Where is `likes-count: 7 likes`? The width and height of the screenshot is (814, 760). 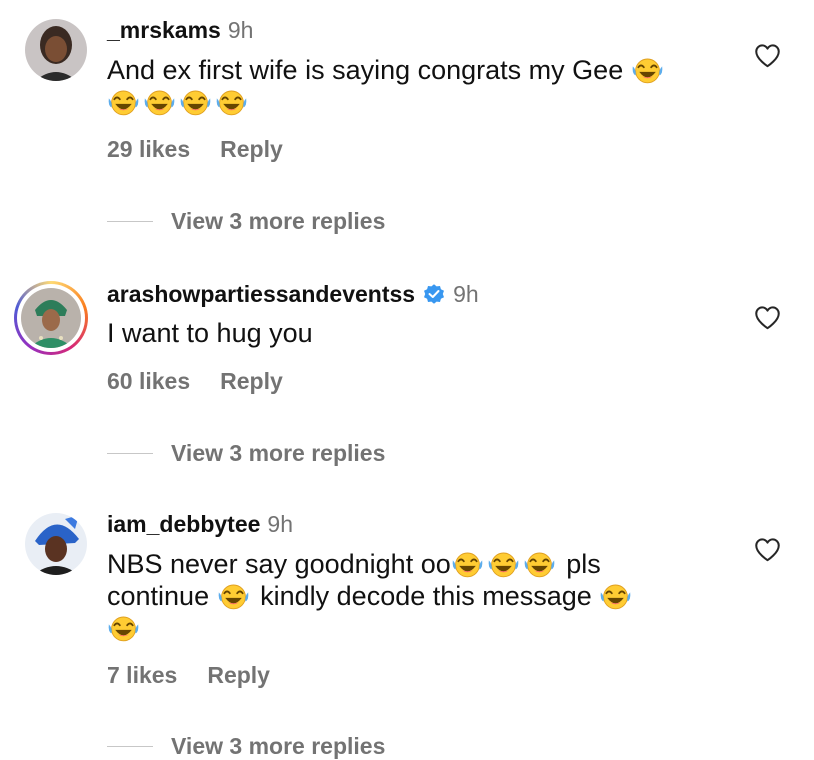
likes-count: 7 likes is located at coordinates (142, 675).